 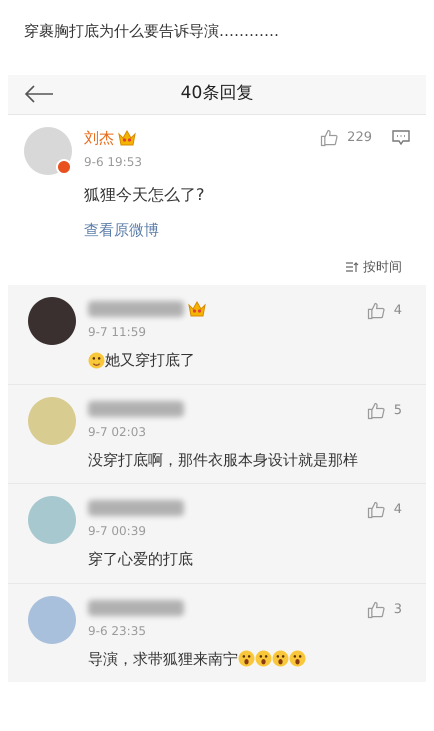 I want to click on like-count: 5, so click(x=398, y=411).